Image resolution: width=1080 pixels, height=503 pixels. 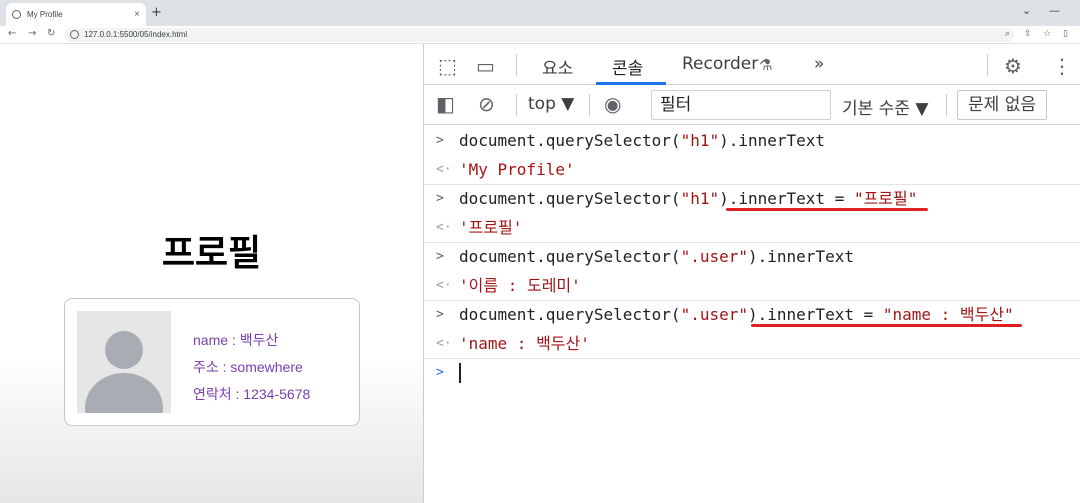 I want to click on clear-console-icon: ⊘, so click(x=486, y=104).